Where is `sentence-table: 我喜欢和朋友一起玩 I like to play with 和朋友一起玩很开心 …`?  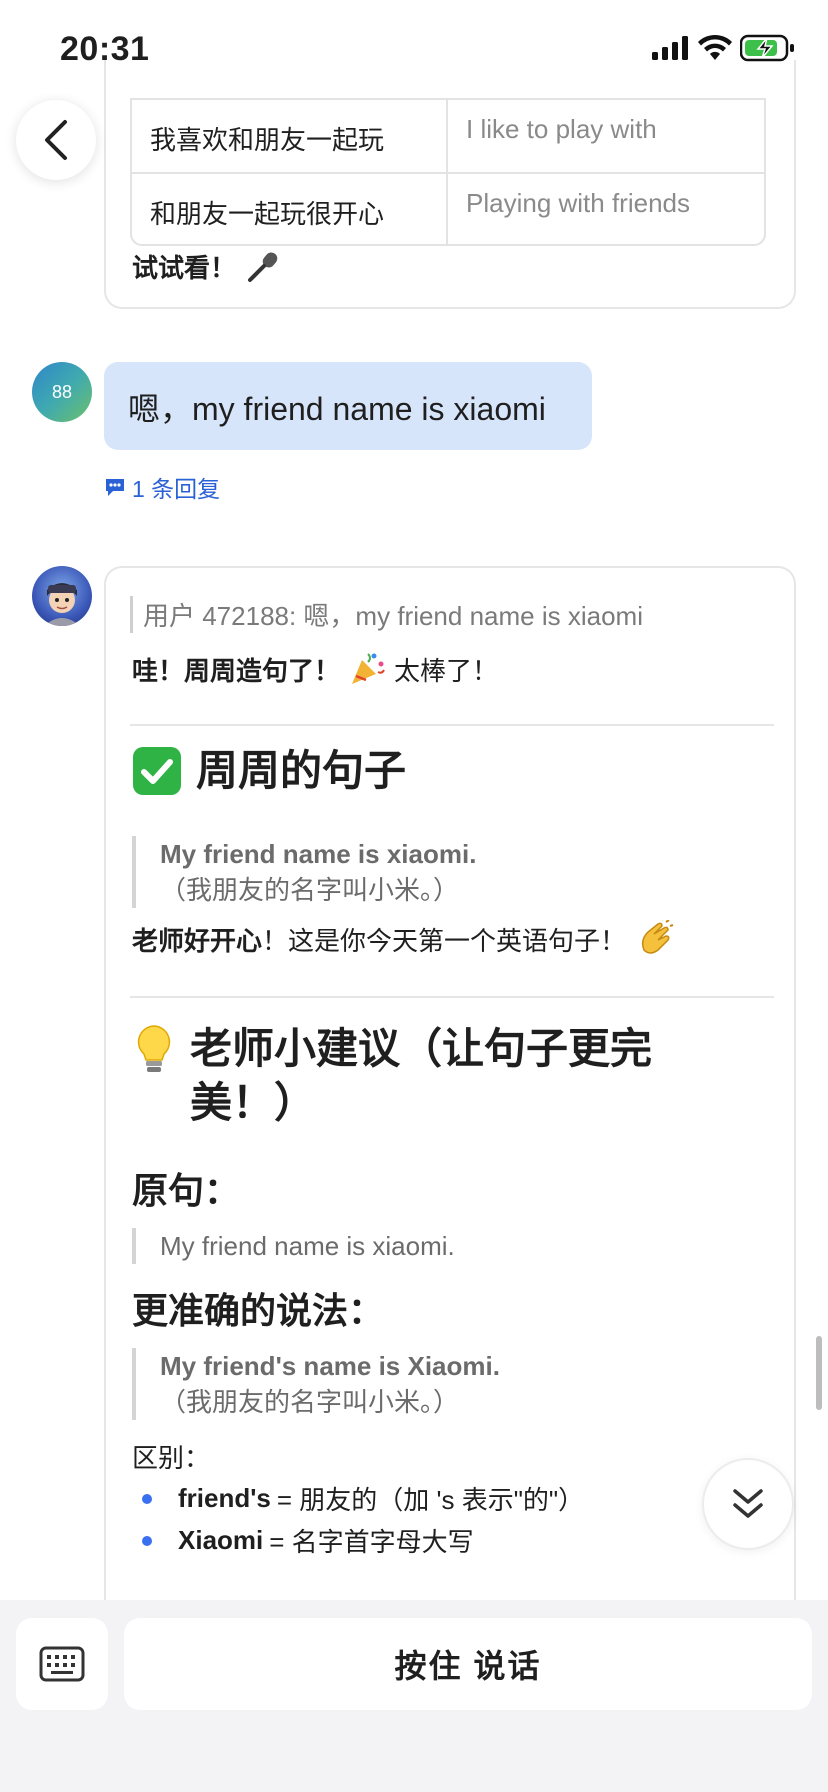 sentence-table: 我喜欢和朋友一起玩 I like to play with 和朋友一起玩很开心 … is located at coordinates (448, 172).